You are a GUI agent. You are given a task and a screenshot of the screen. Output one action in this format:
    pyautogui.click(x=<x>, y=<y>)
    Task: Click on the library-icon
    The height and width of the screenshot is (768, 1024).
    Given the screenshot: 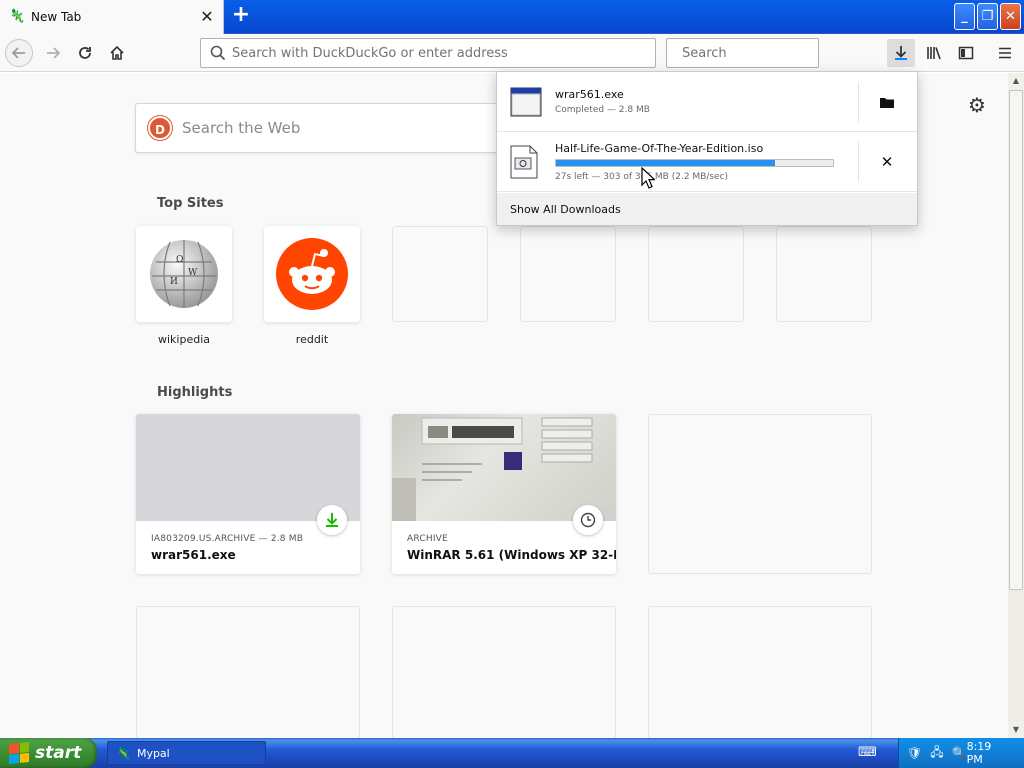 What is the action you would take?
    pyautogui.click(x=934, y=53)
    